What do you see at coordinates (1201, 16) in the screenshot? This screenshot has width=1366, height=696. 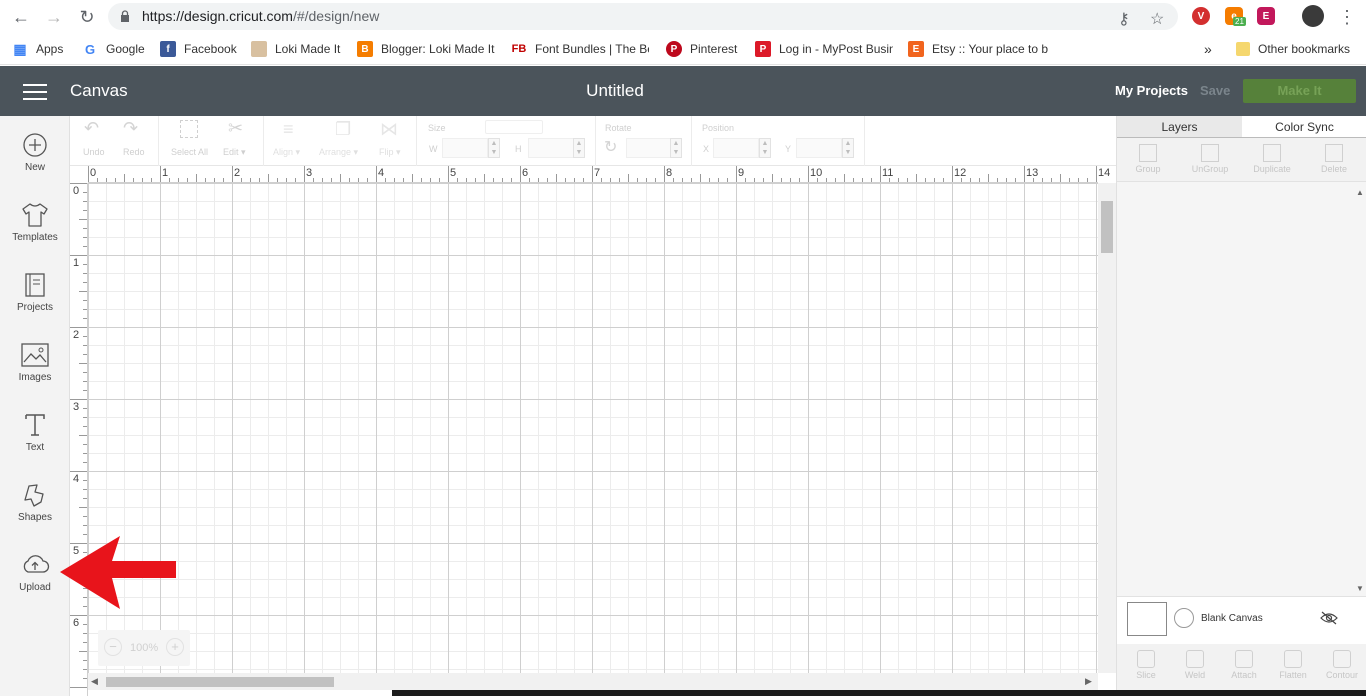 I see `extension-red-icon: V` at bounding box center [1201, 16].